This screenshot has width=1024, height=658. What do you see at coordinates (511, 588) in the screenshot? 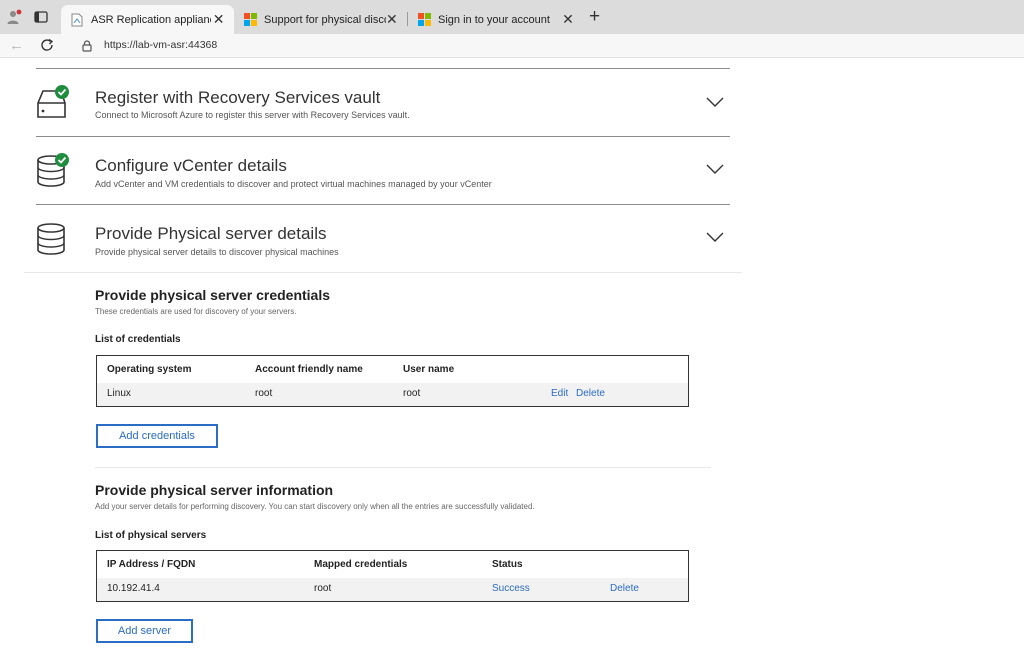
I see `status-success-link: Success` at bounding box center [511, 588].